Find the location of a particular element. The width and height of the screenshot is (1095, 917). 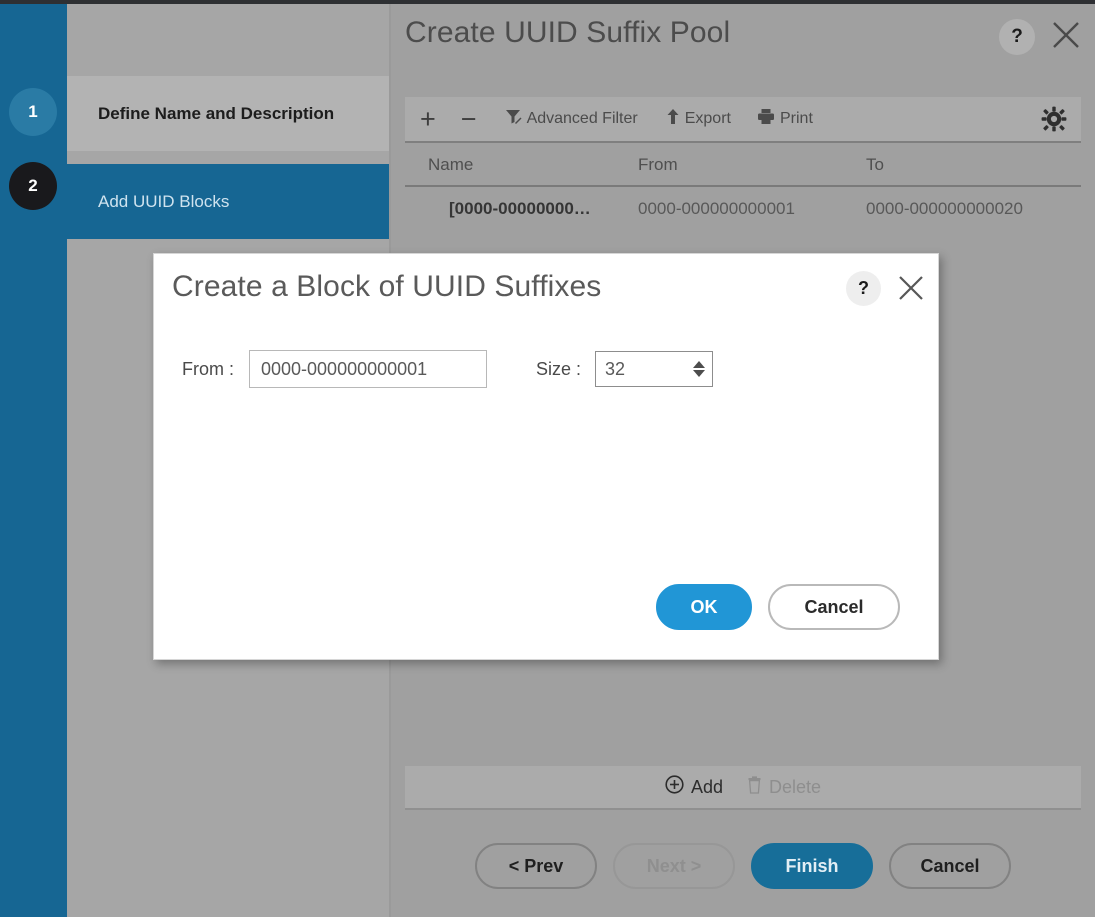

delete-button: Delete is located at coordinates (784, 787).